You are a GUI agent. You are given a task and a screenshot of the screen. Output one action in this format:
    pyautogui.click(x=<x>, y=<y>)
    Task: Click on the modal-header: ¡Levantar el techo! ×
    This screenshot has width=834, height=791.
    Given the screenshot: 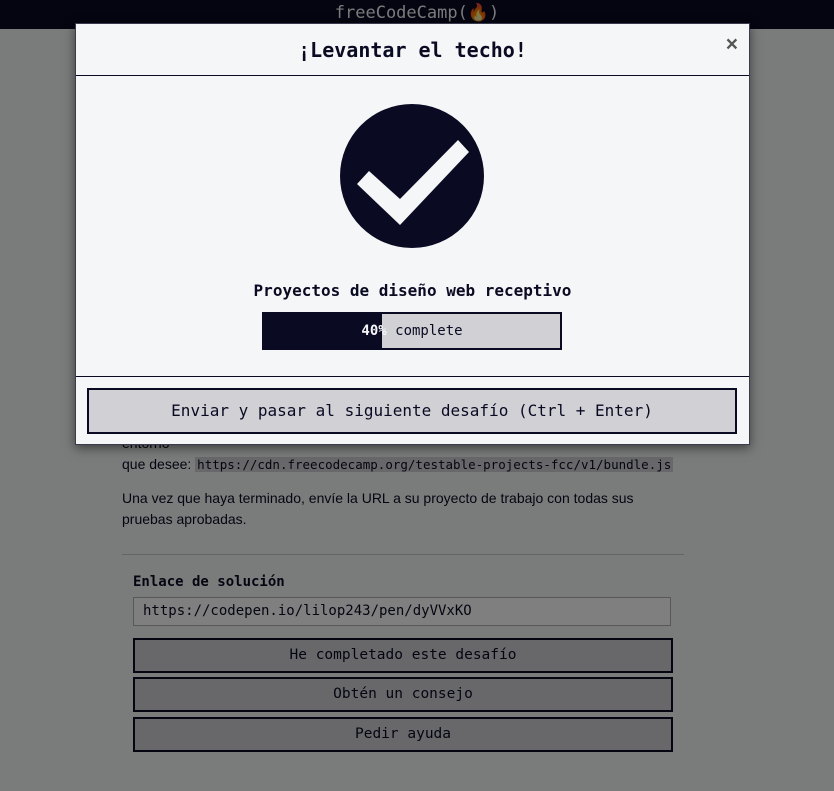 What is the action you would take?
    pyautogui.click(x=412, y=50)
    